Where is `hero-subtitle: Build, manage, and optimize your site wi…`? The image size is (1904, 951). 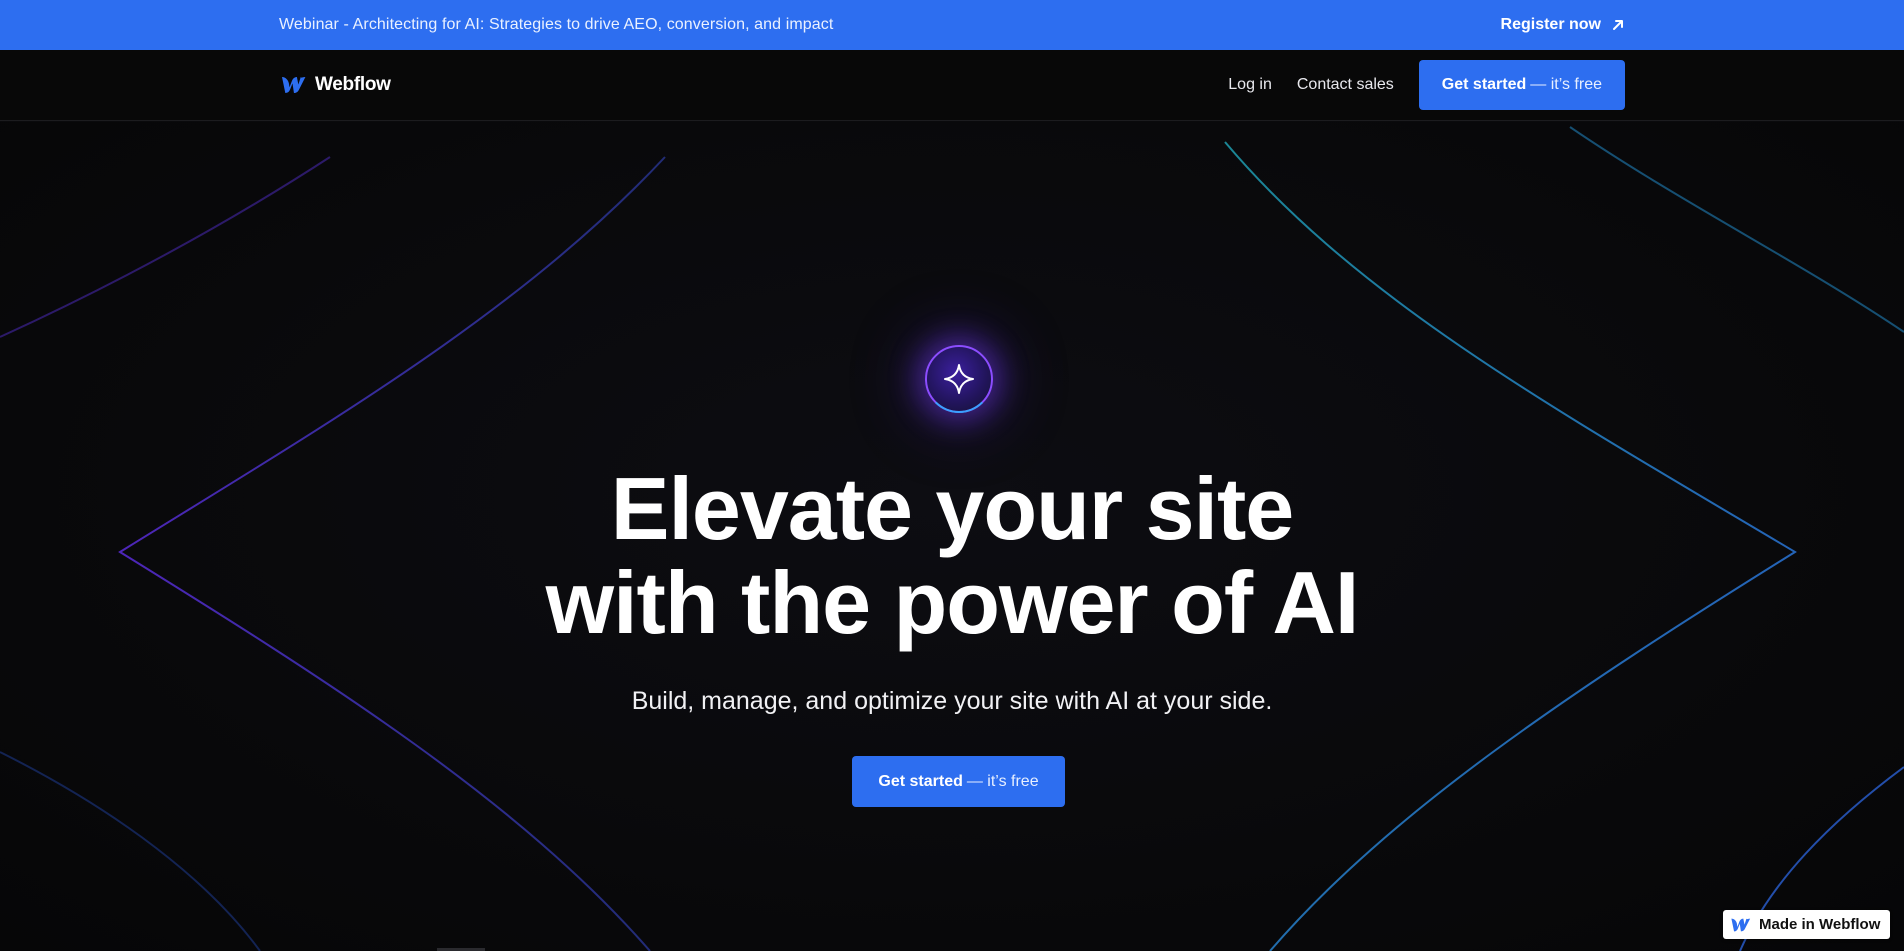
hero-subtitle: Build, manage, and optimize your site wi… is located at coordinates (952, 701).